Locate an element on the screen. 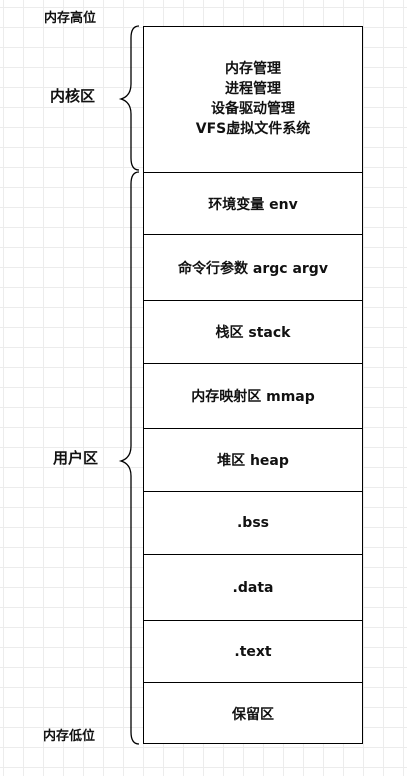 The image size is (407, 776). user-space-label: 用户区 is located at coordinates (76, 458).